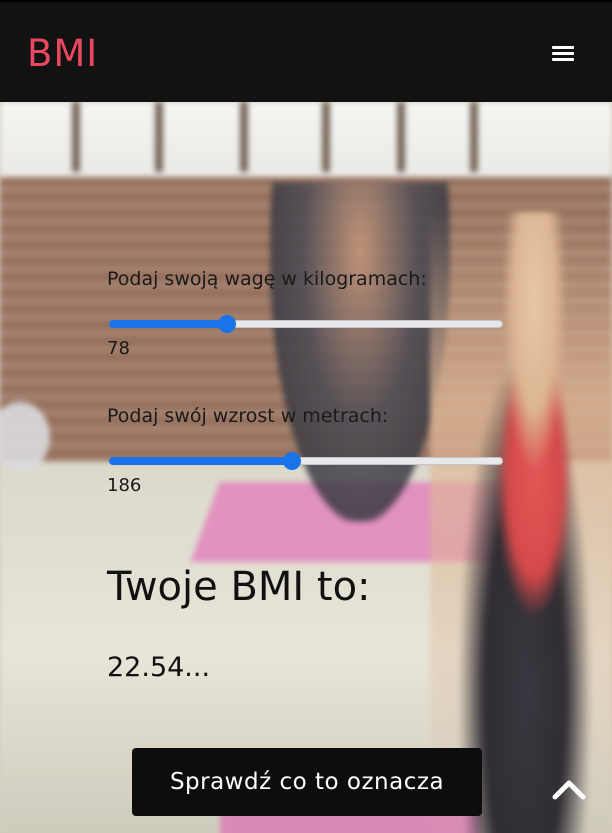 The height and width of the screenshot is (833, 612). Describe the element at coordinates (267, 279) in the screenshot. I see `weight-label: Podaj swoją wagę w kilogramach:` at that location.